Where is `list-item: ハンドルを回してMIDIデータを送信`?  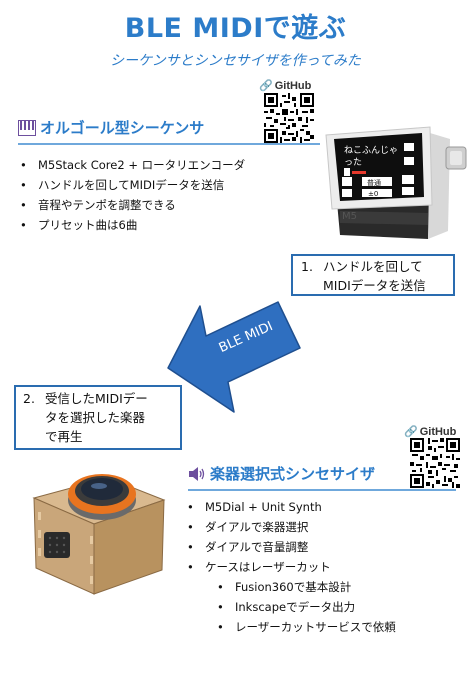 list-item: ハンドルを回してMIDIデータを送信 is located at coordinates (131, 185).